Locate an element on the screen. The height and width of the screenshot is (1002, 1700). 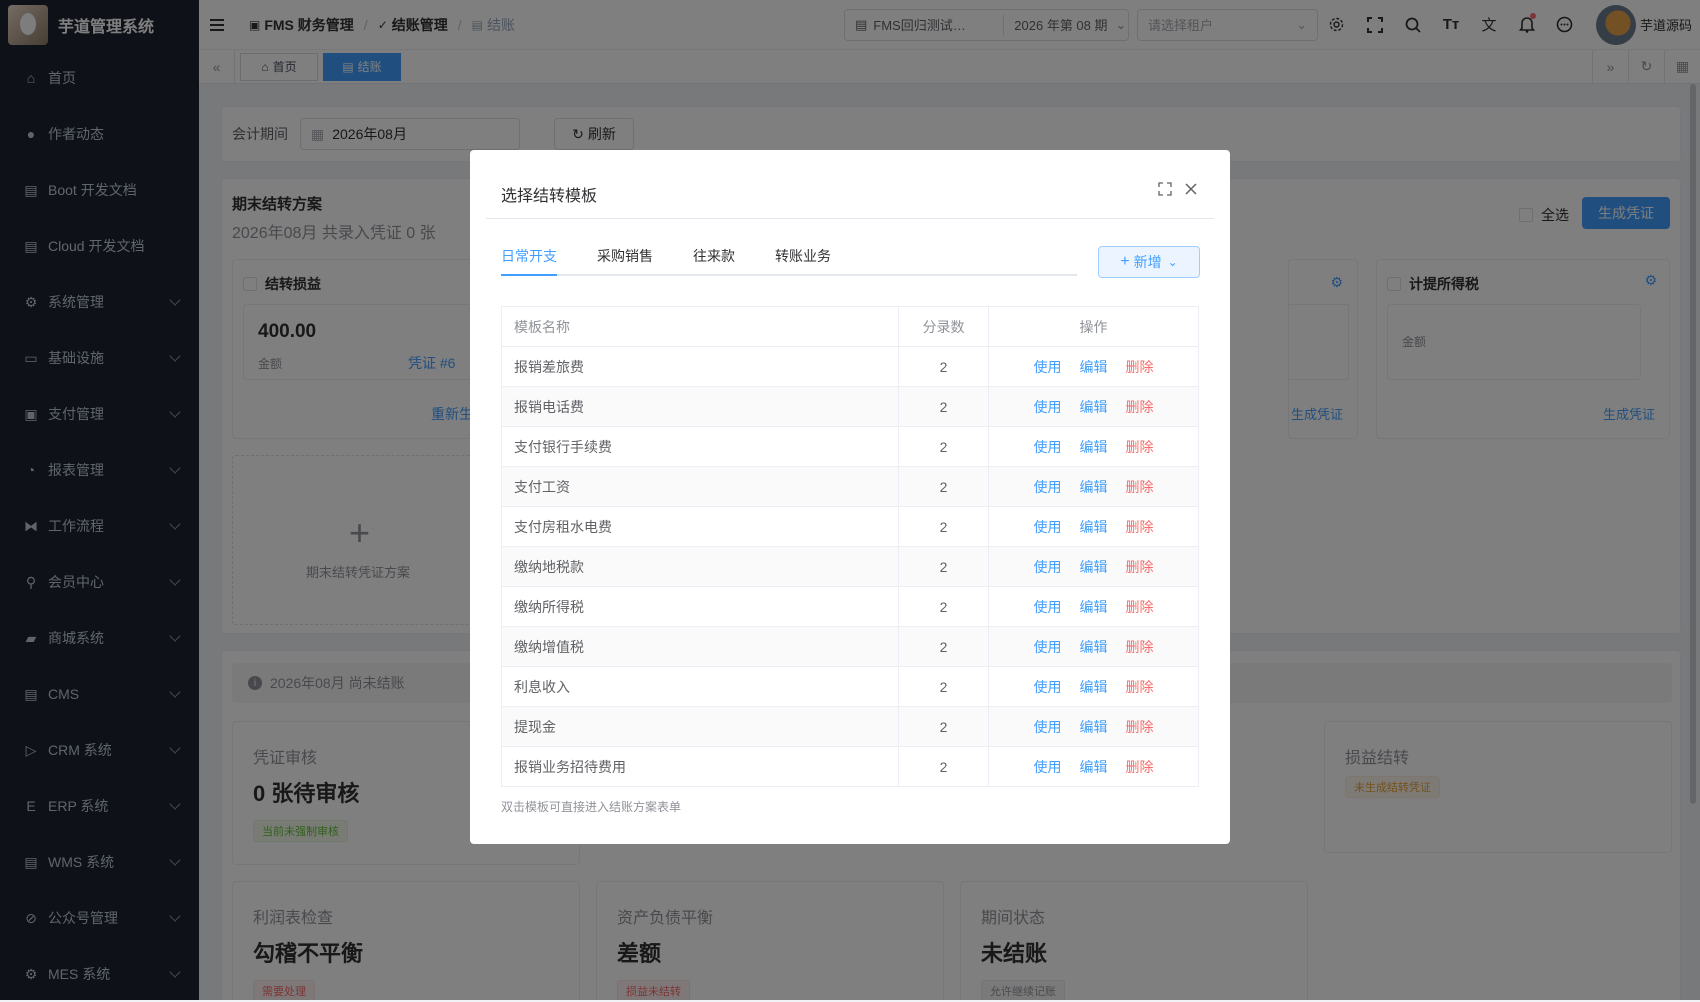
dialog-hint: 双击模板可直接进入结账方案表单 is located at coordinates (591, 806).